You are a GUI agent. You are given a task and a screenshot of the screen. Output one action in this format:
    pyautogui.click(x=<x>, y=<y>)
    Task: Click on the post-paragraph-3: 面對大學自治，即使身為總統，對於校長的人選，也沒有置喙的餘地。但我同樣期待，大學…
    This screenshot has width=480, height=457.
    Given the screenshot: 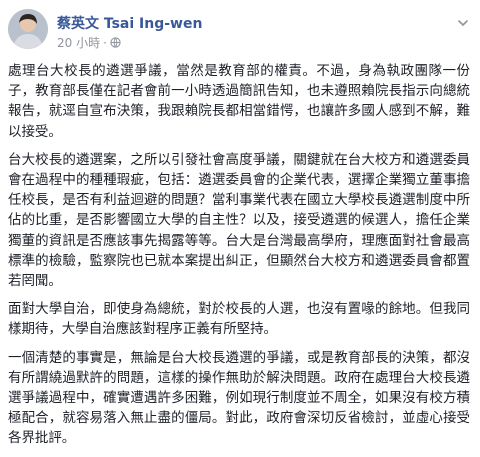 What is the action you would take?
    pyautogui.click(x=239, y=319)
    